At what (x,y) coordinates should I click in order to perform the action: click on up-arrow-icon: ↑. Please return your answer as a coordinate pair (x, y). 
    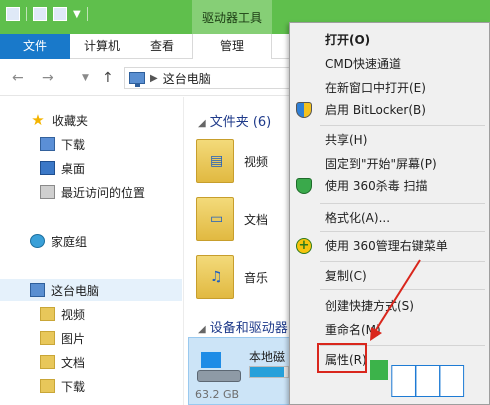
    Looking at the image, I should click on (108, 78).